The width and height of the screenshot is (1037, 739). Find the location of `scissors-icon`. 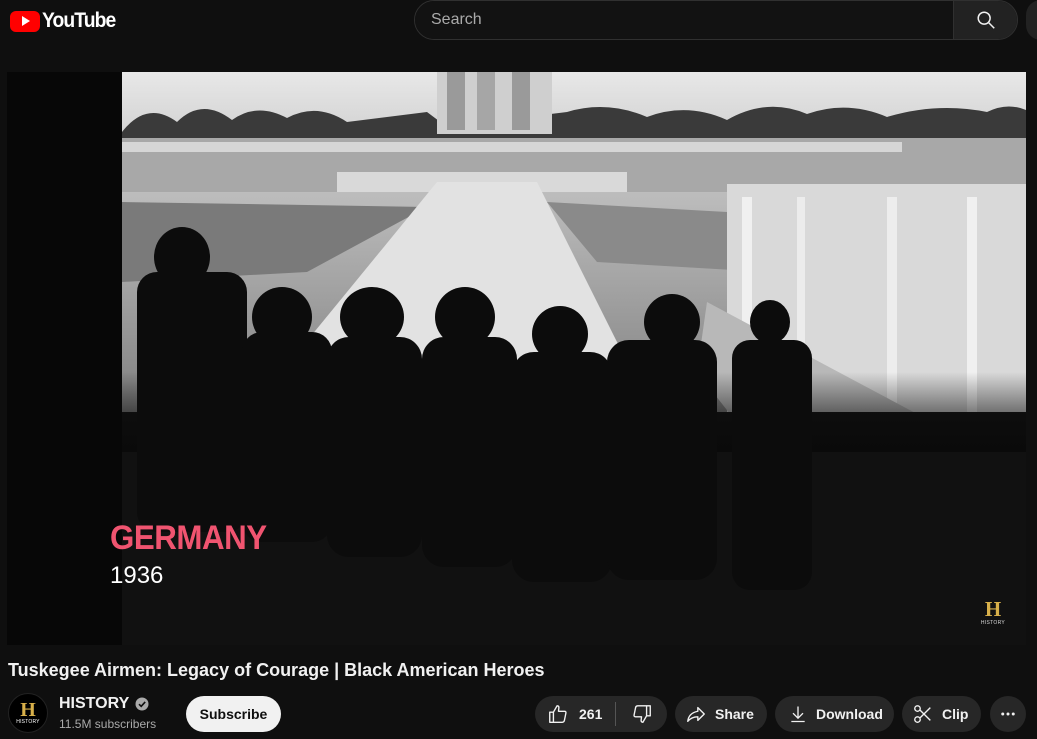

scissors-icon is located at coordinates (922, 714).